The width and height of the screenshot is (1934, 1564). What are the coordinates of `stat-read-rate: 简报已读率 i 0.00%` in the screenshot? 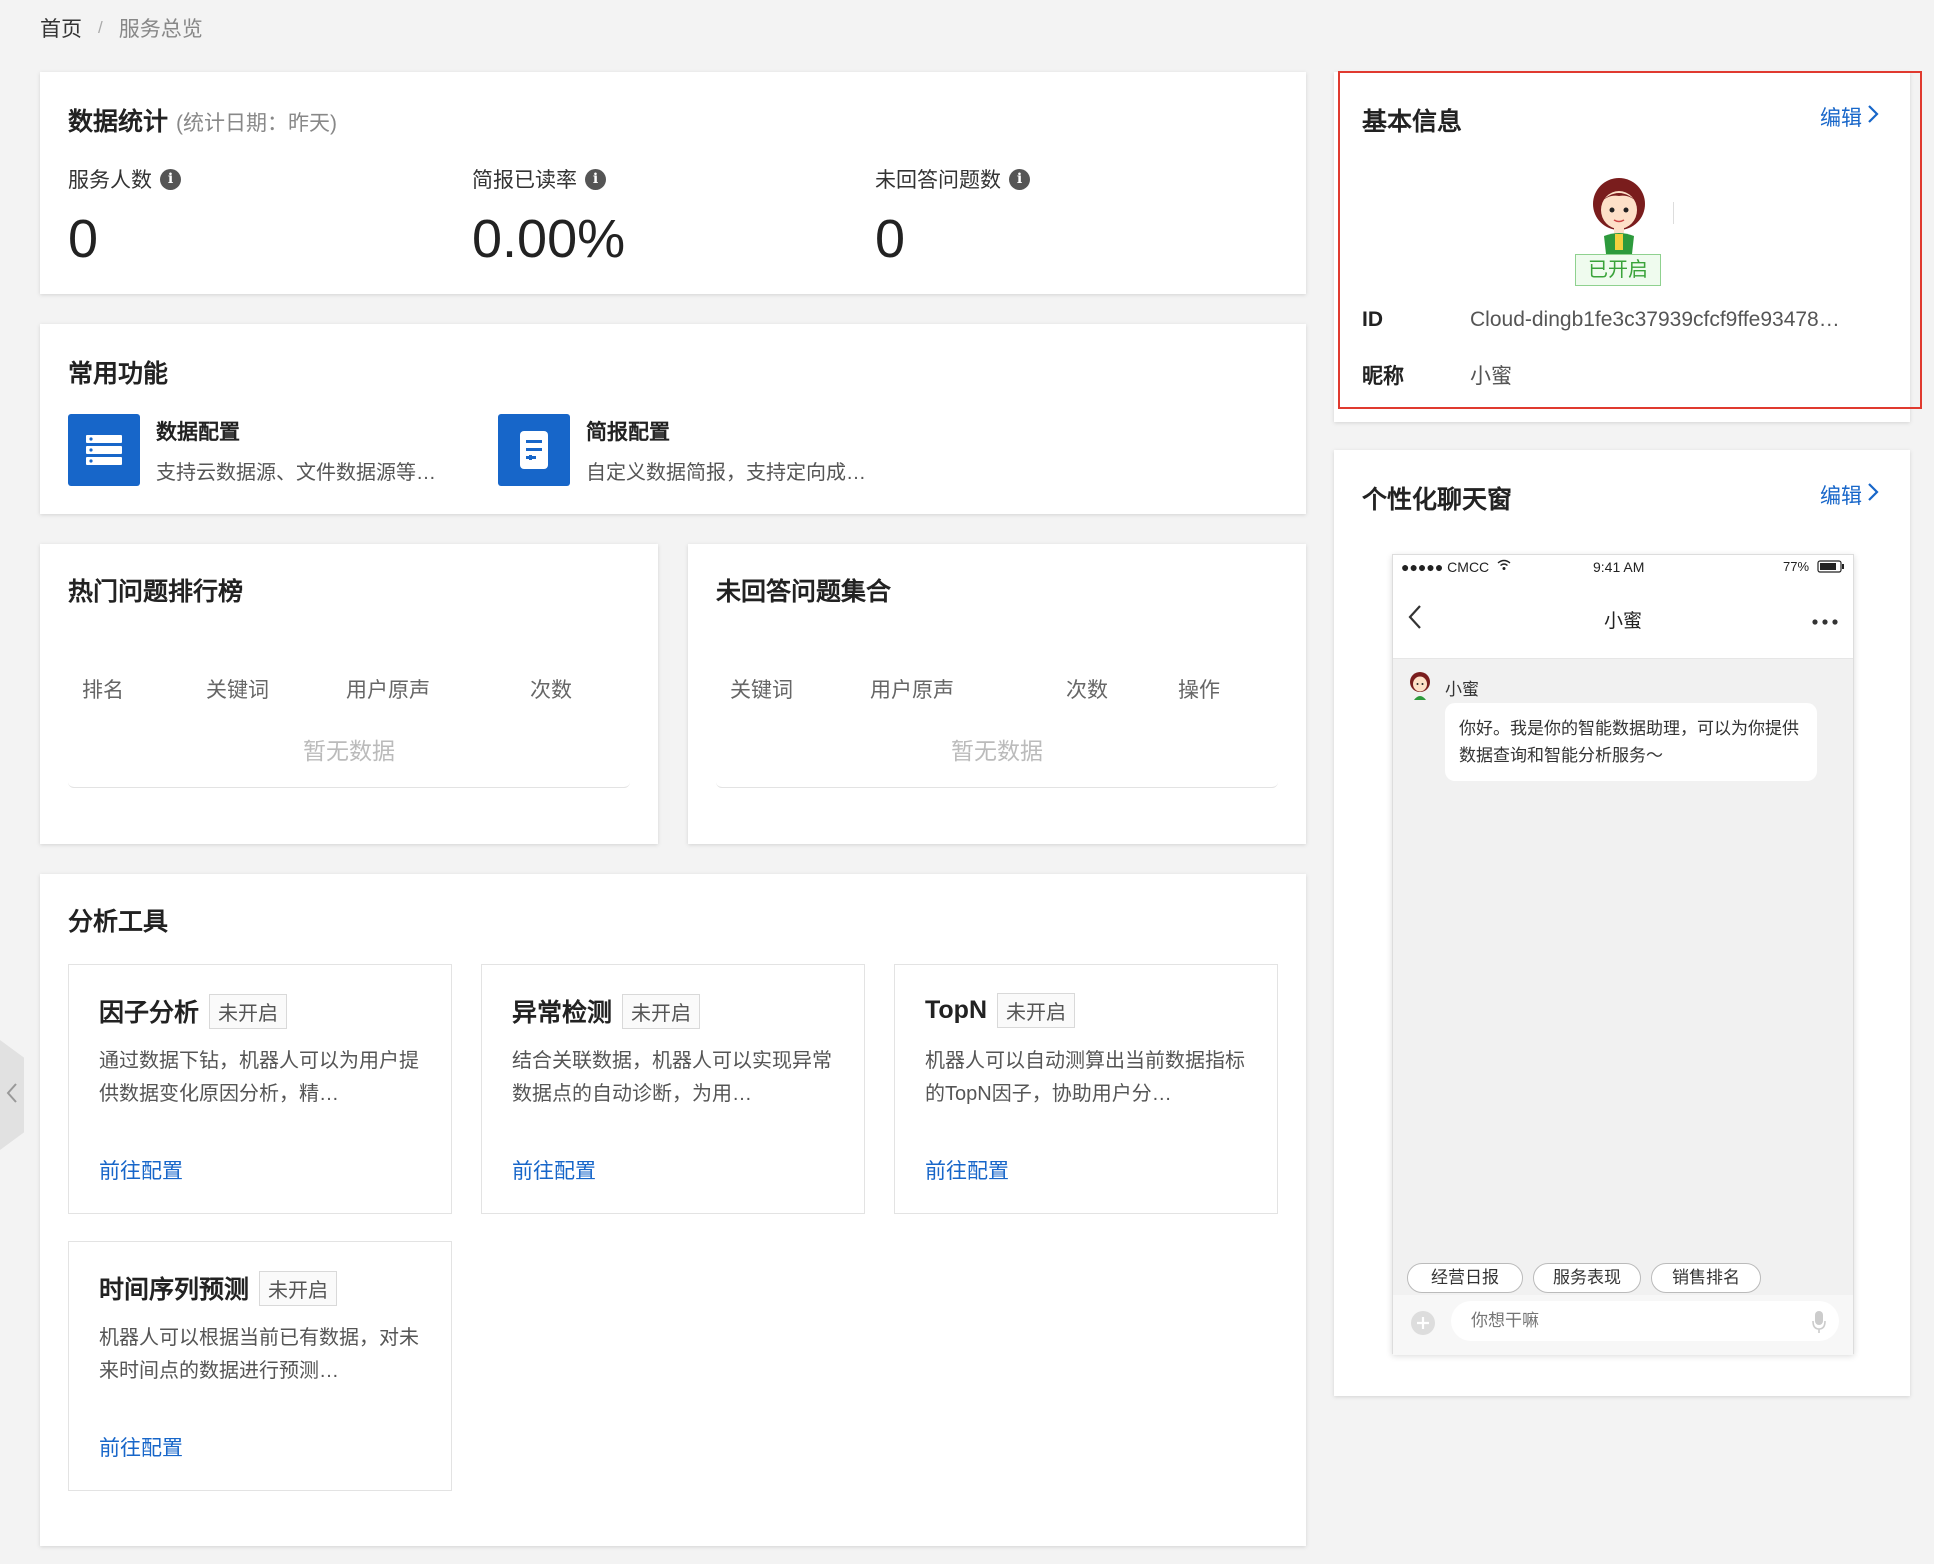 It's located at (548, 215).